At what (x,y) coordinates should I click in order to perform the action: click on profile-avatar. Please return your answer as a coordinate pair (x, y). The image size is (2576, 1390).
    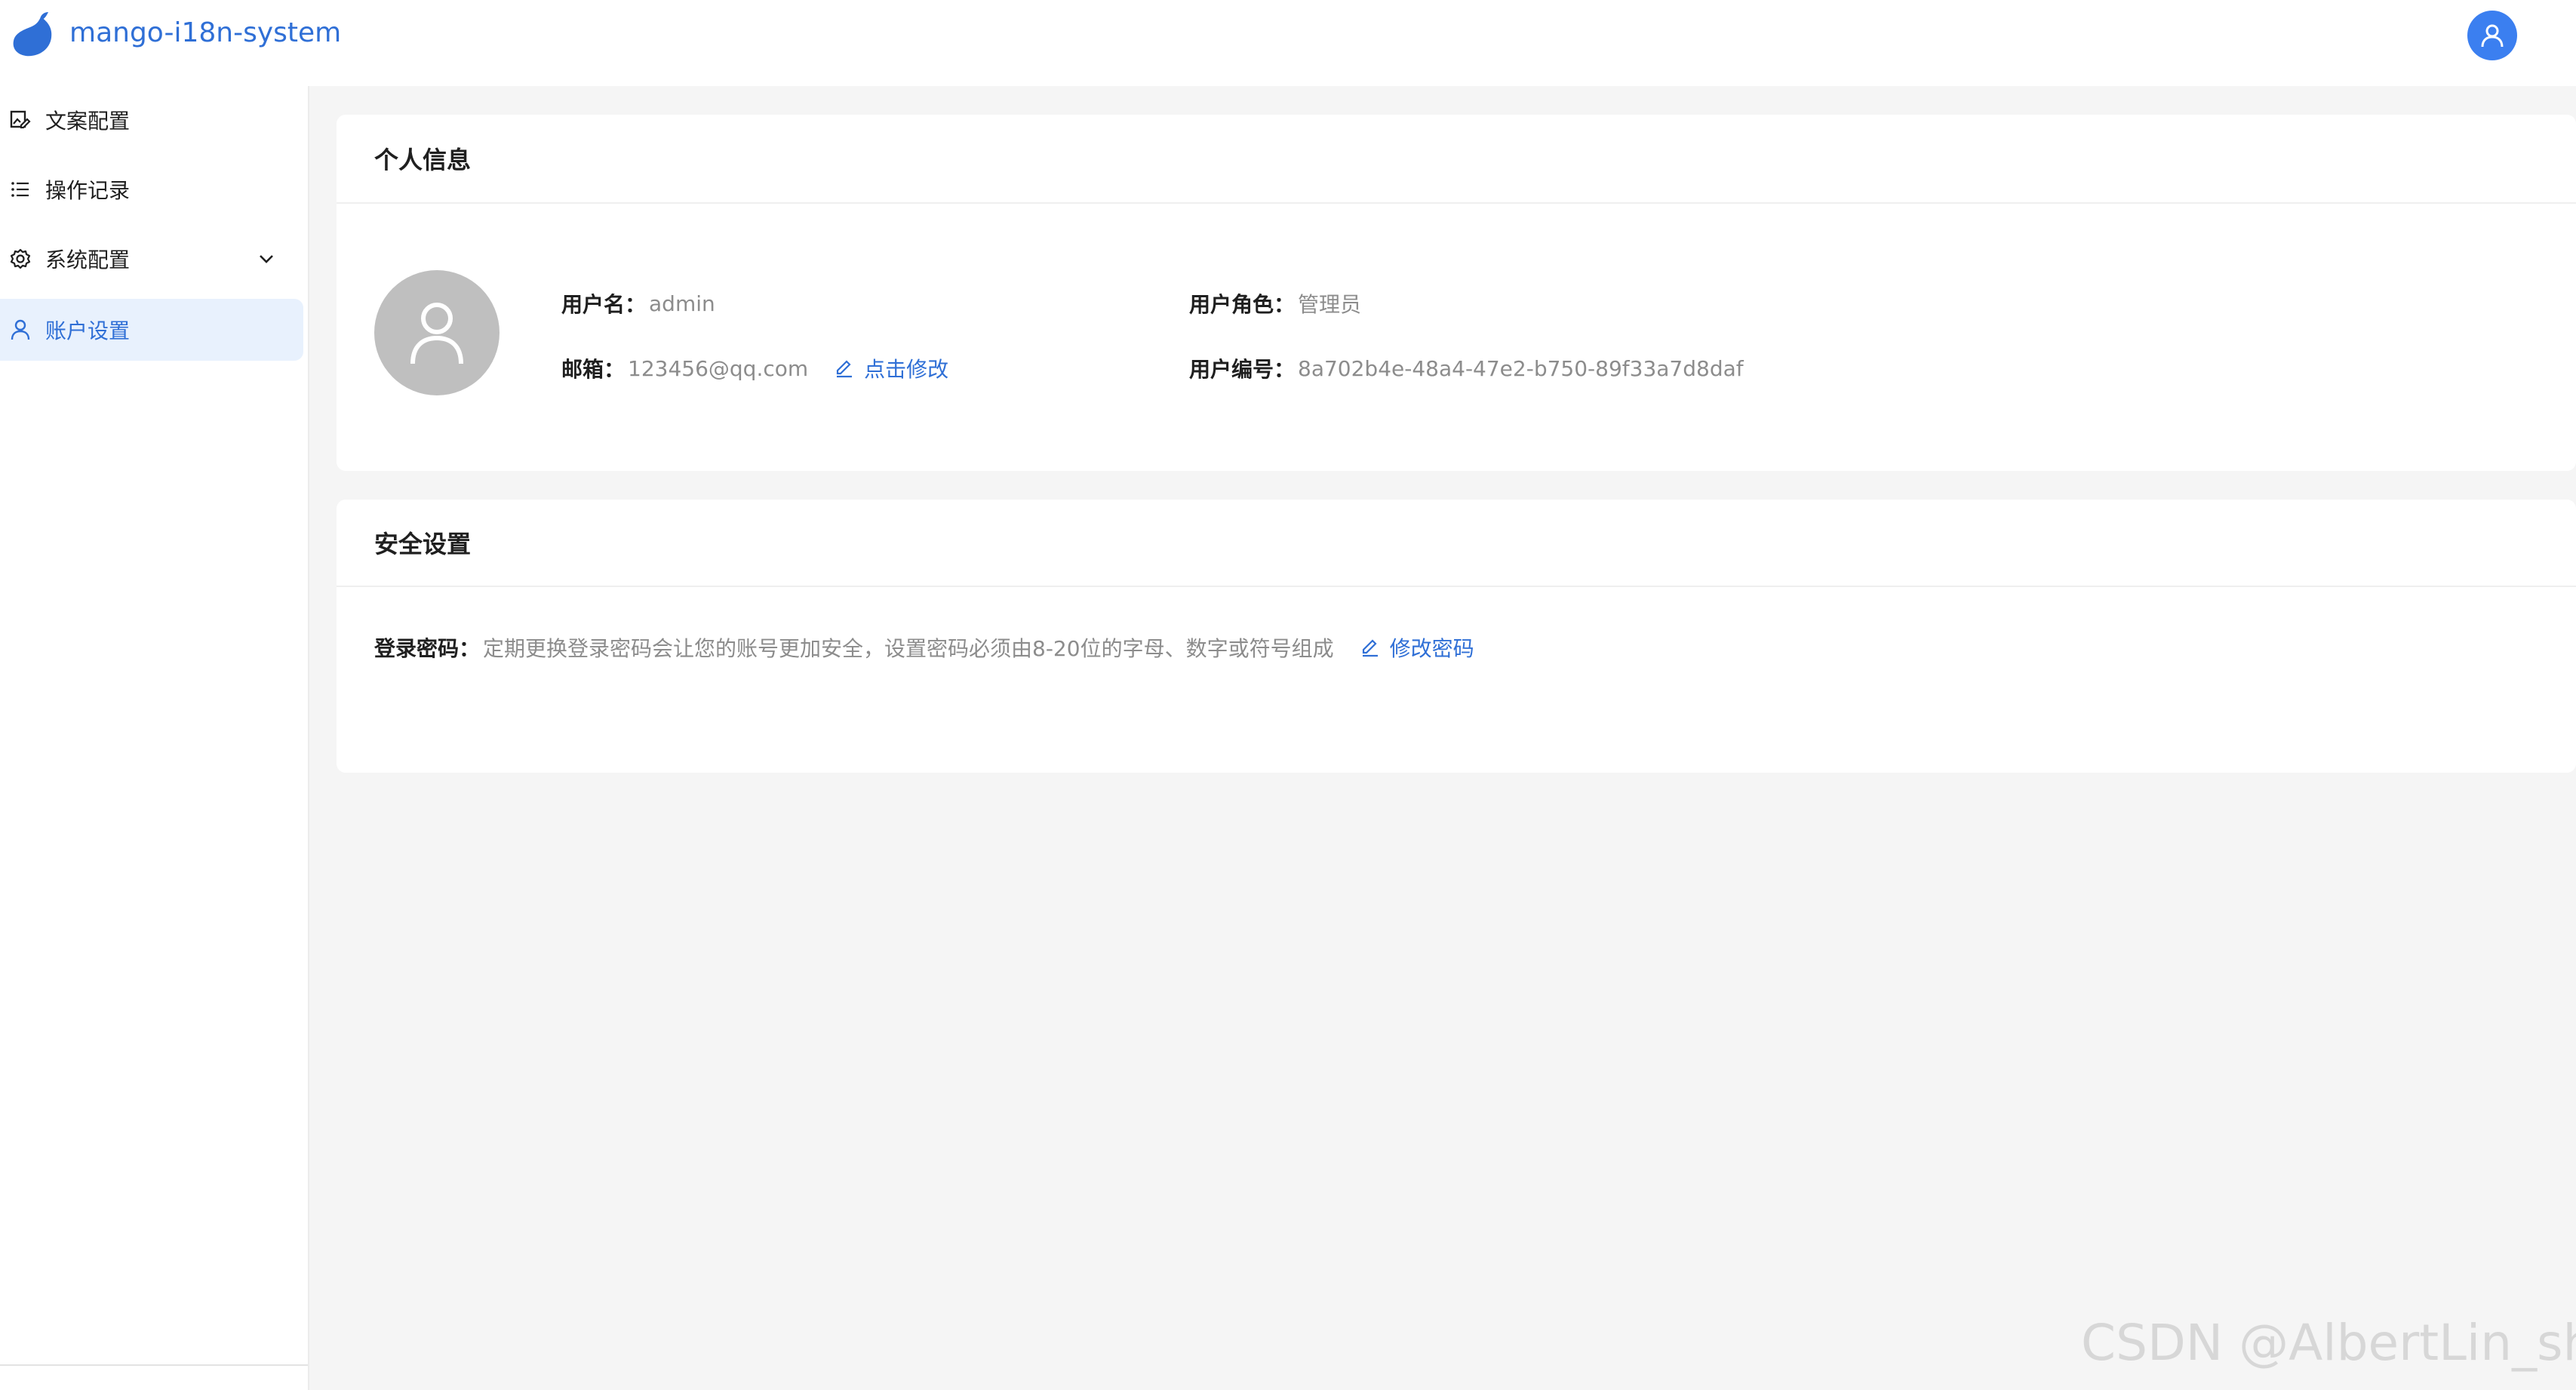
    Looking at the image, I should click on (437, 333).